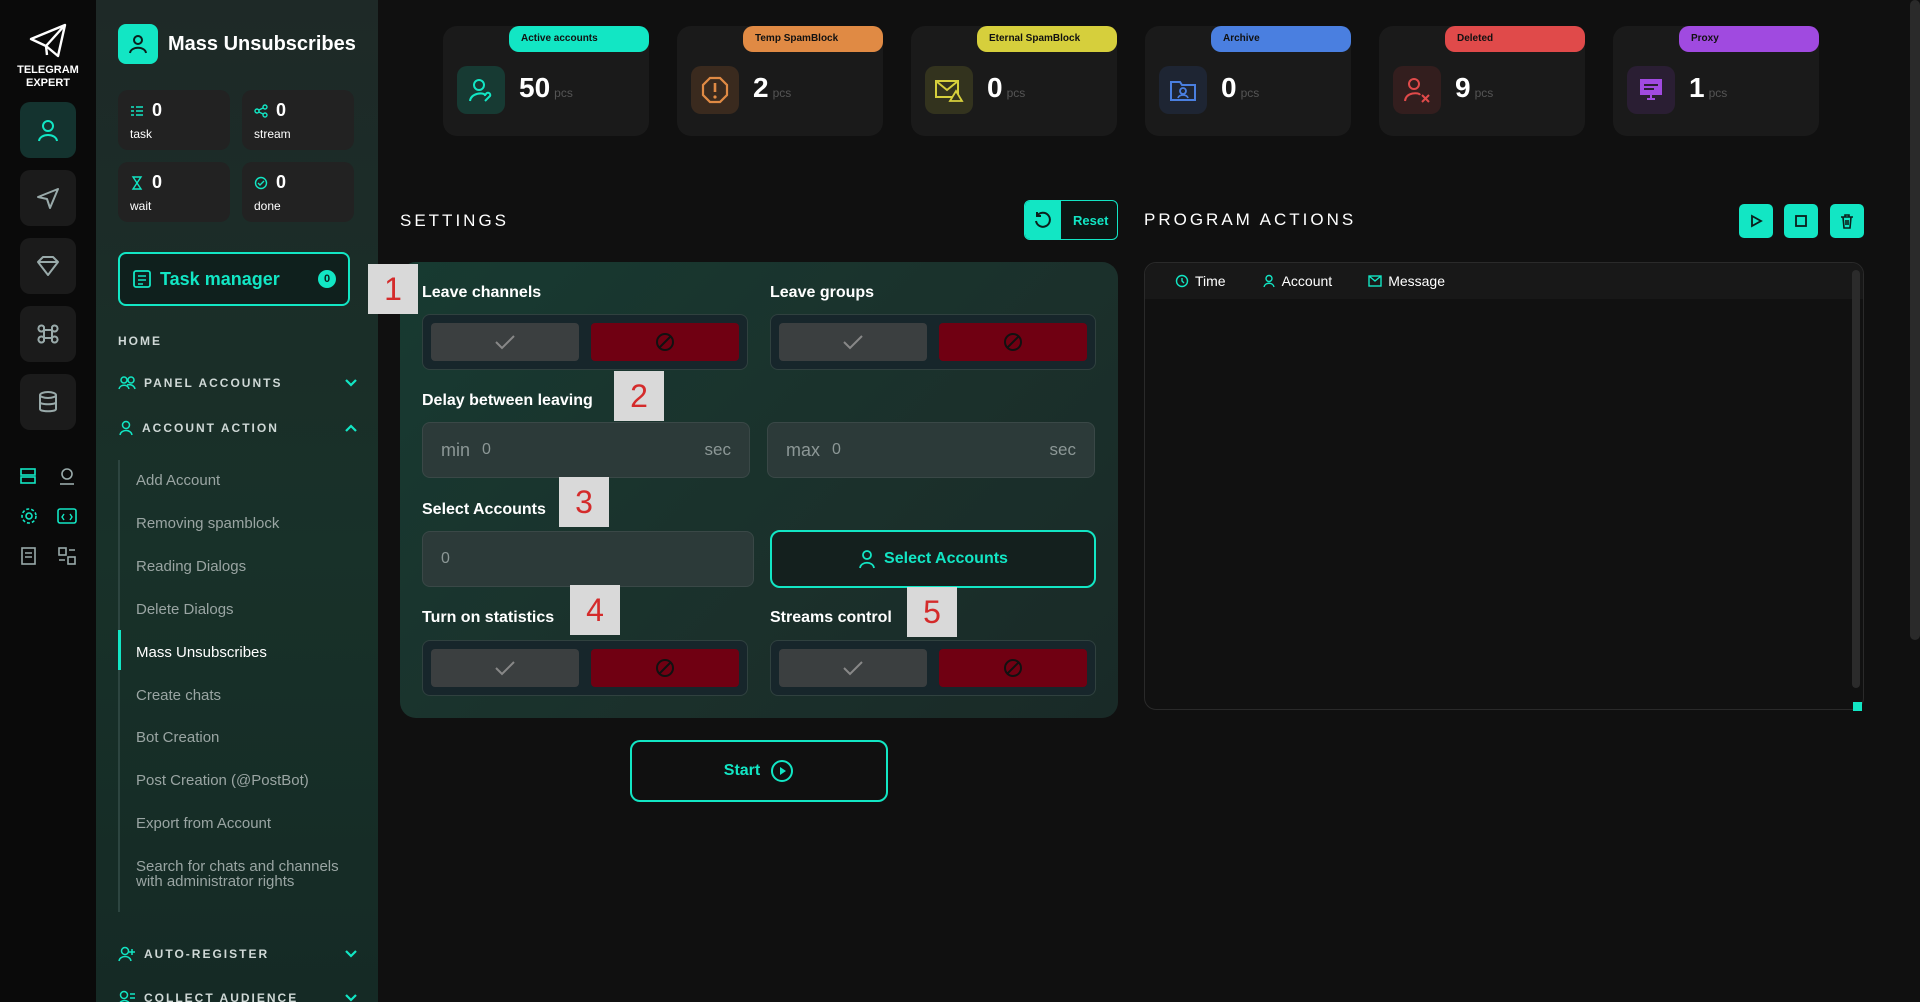 The width and height of the screenshot is (1920, 1002). Describe the element at coordinates (241, 652) in the screenshot. I see `menu-item-mass-unsubscribes: Mass Unsubscribes` at that location.